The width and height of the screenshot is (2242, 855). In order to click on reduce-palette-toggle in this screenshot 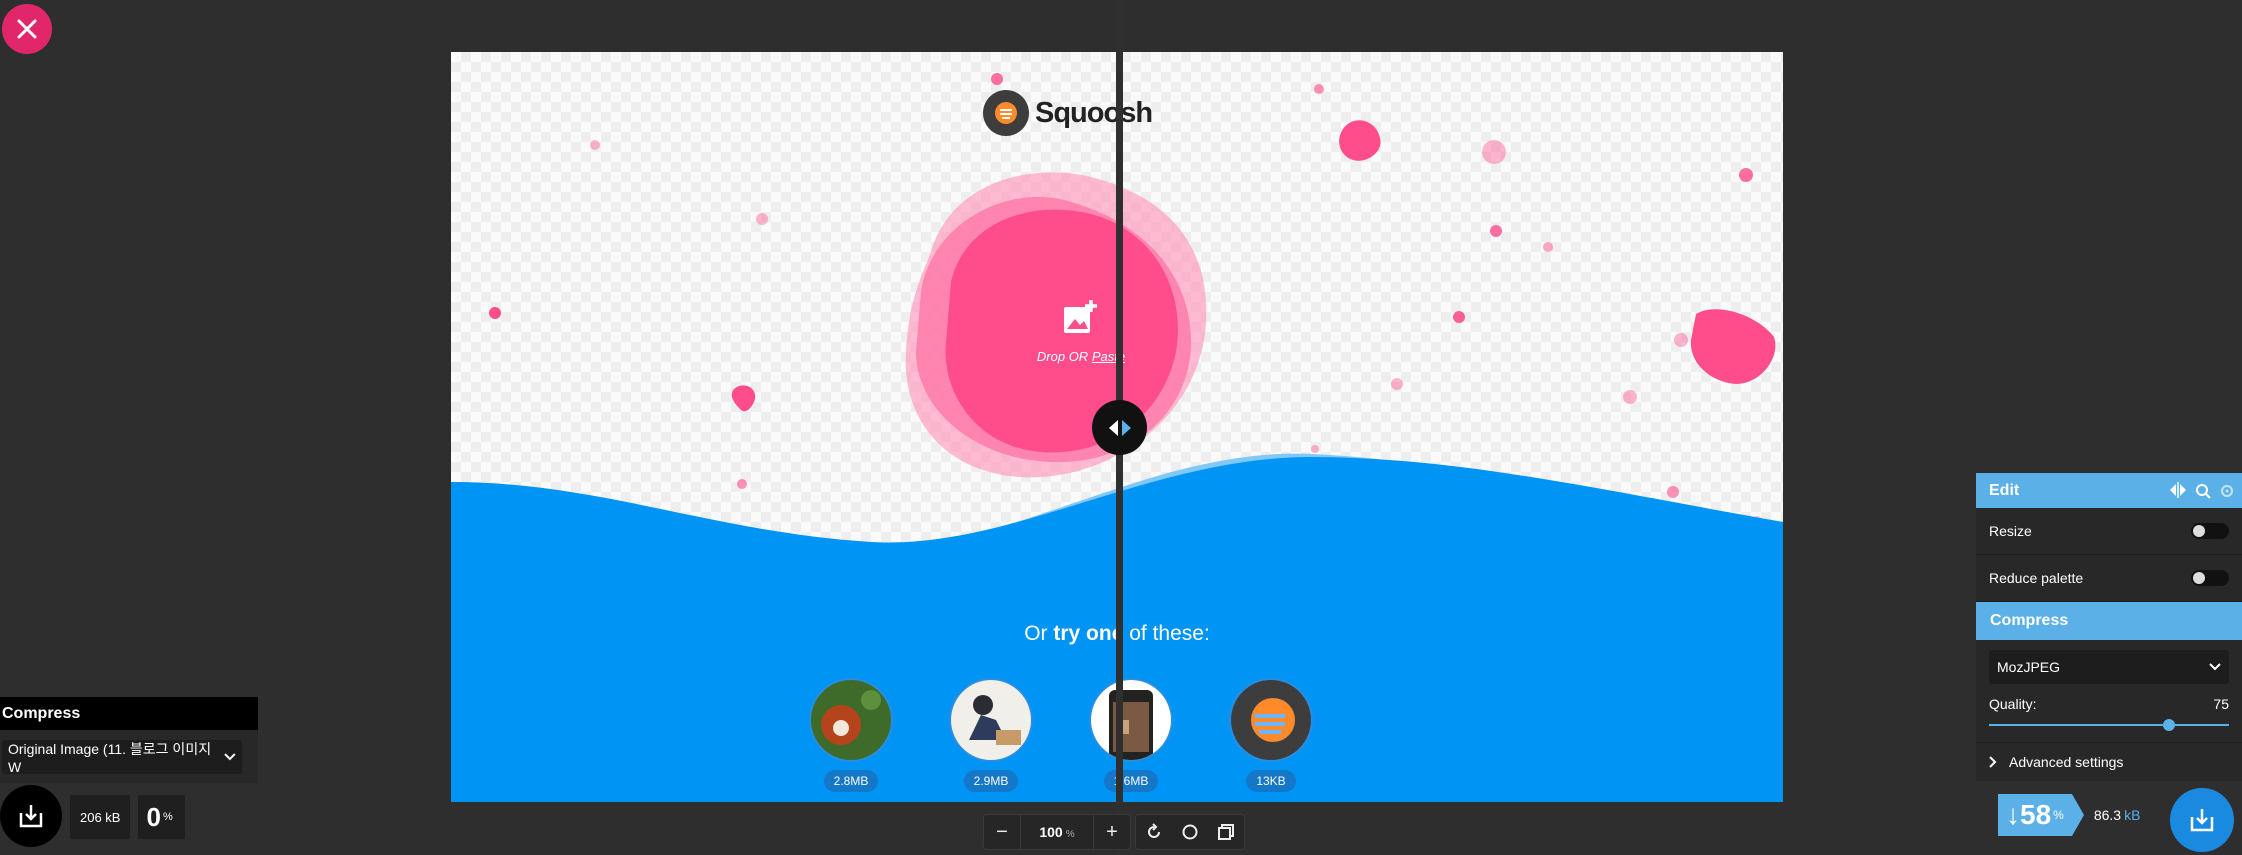, I will do `click(2210, 578)`.